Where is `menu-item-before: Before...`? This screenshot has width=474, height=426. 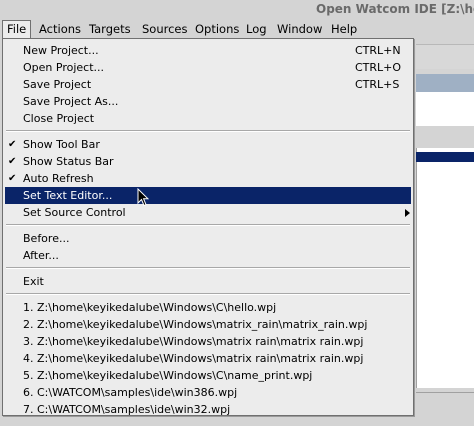 menu-item-before: Before... is located at coordinates (208, 238).